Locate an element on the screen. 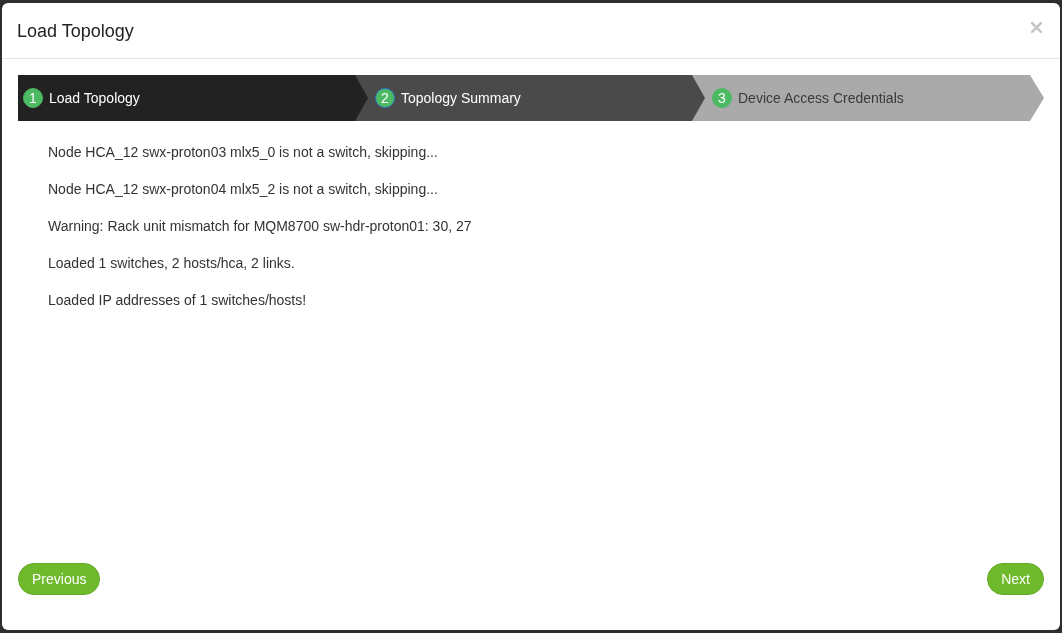  log-message: Loaded IP addresses of 1 switches/hosts! is located at coordinates (177, 300).